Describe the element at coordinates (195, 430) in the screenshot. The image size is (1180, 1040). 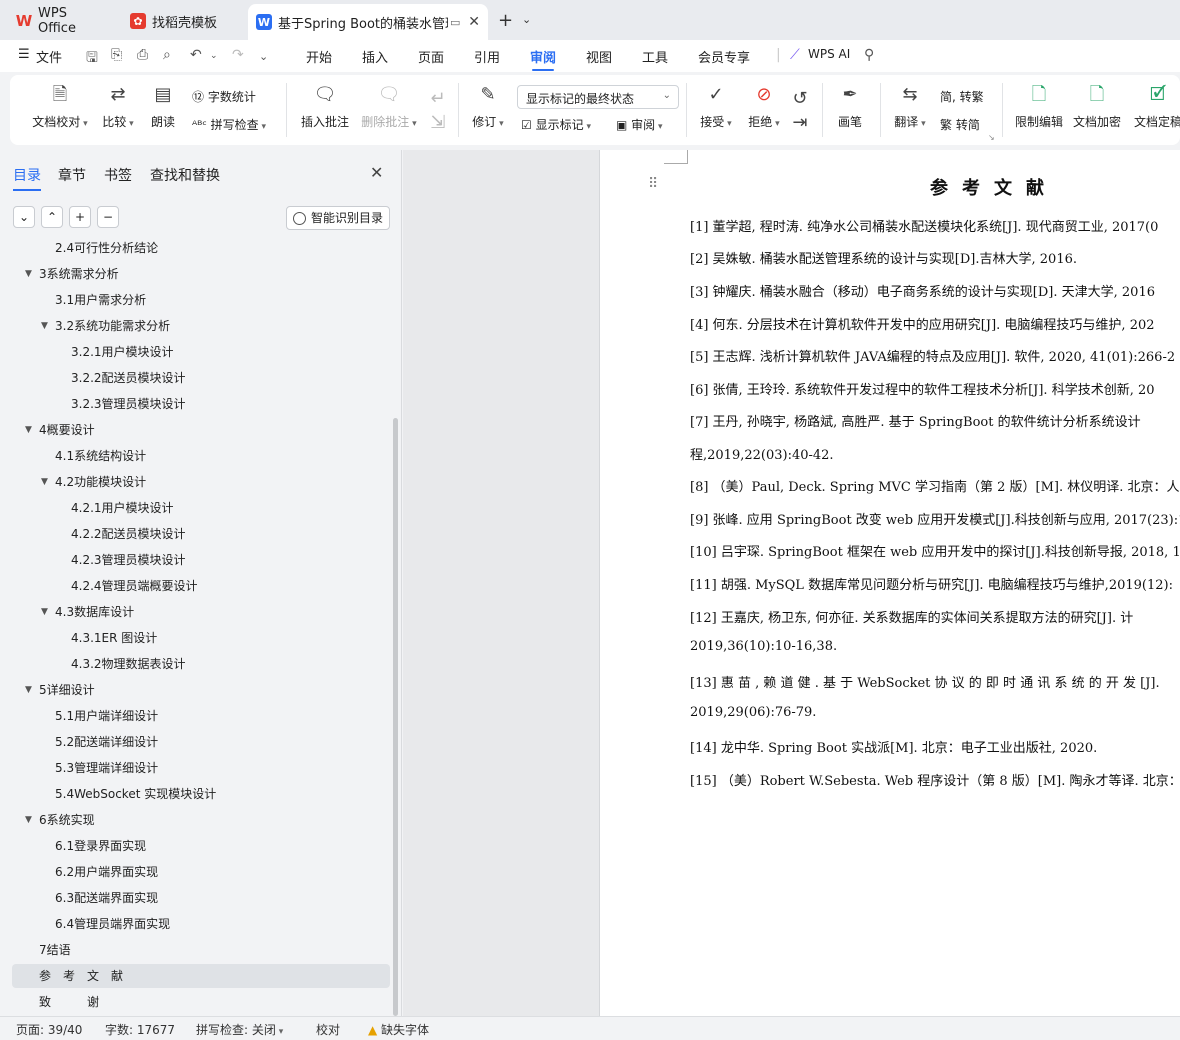
I see `toc-item: ▼ 4概要设计` at that location.